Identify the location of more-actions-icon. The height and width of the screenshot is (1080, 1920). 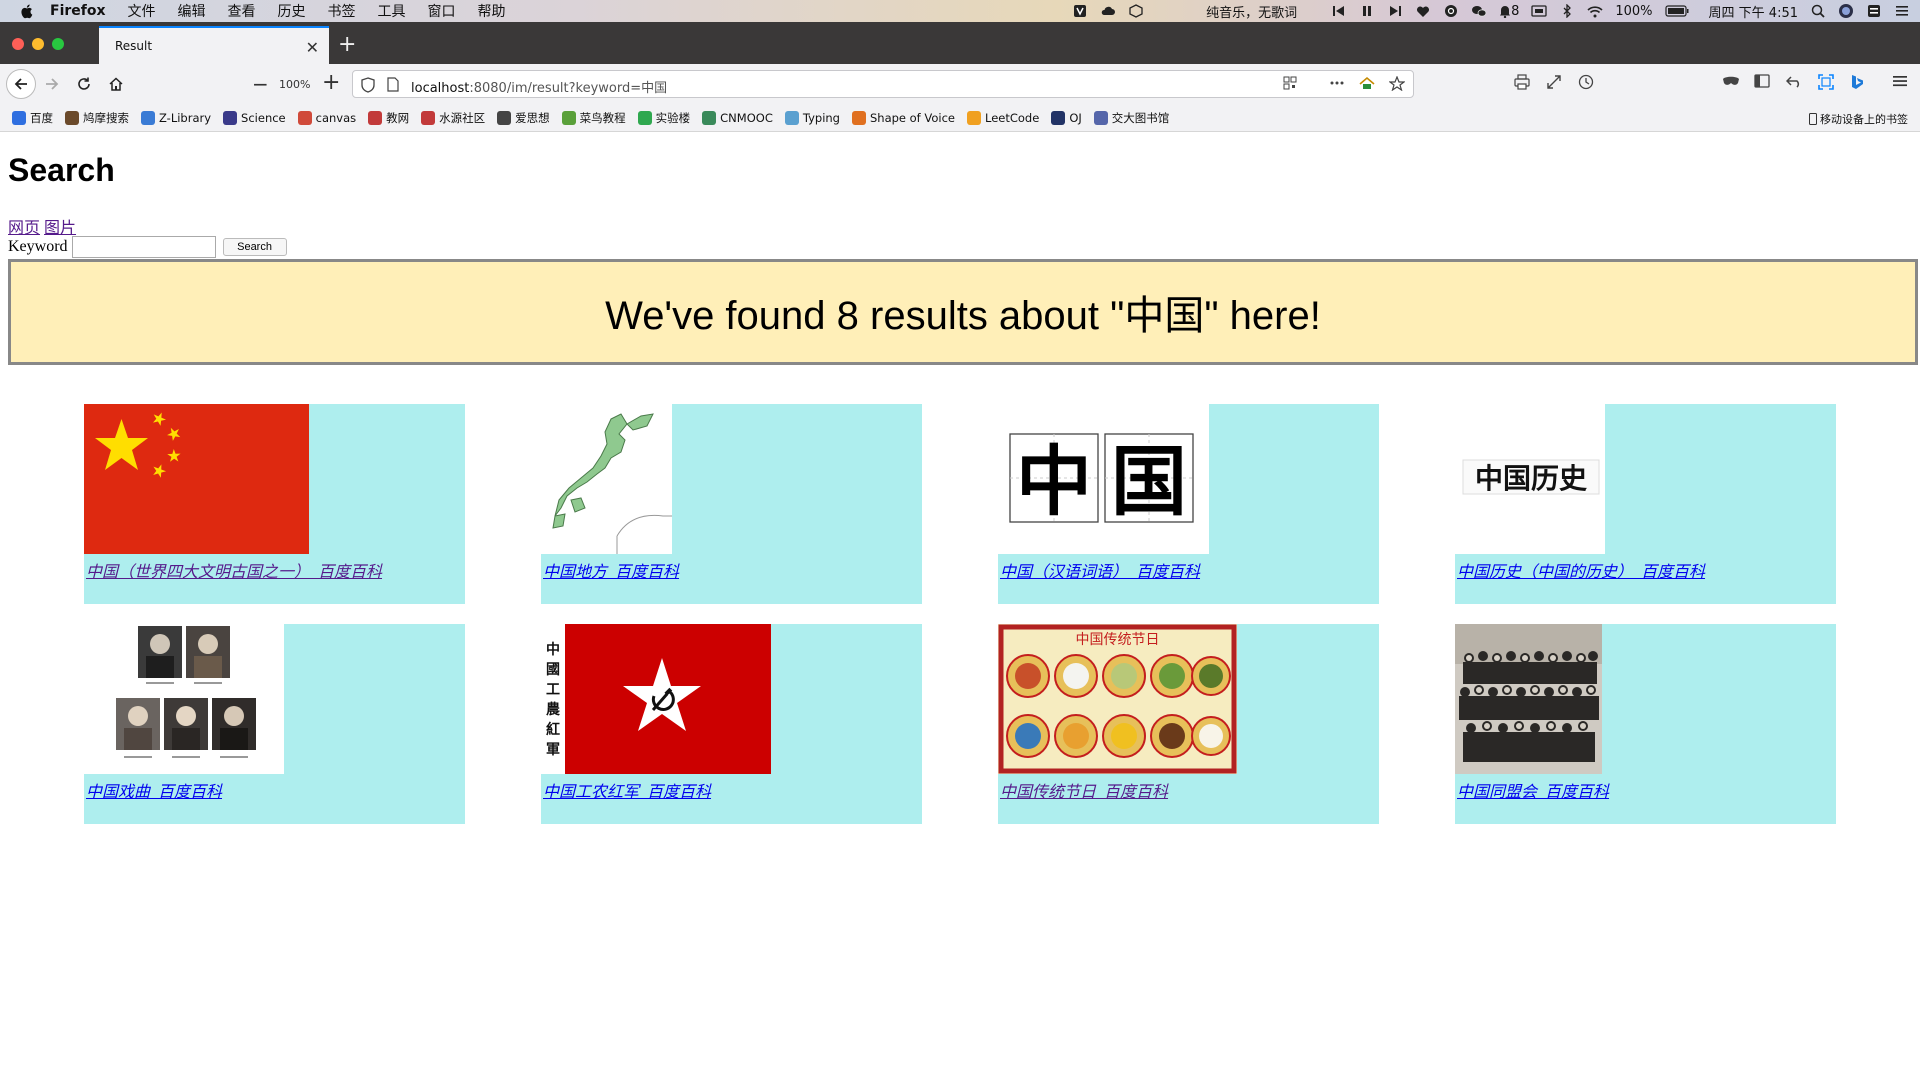
(1337, 83).